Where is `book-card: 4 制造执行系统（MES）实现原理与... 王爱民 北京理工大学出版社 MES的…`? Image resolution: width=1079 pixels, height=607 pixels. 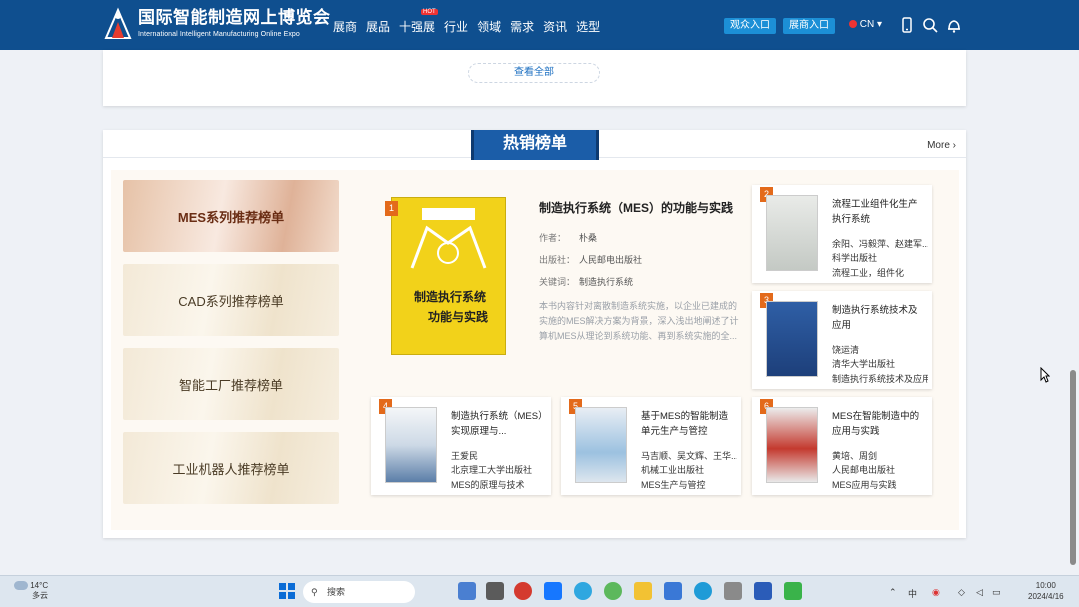
book-card: 4 制造执行系统（MES）实现原理与... 王爱民 北京理工大学出版社 MES的… is located at coordinates (461, 446).